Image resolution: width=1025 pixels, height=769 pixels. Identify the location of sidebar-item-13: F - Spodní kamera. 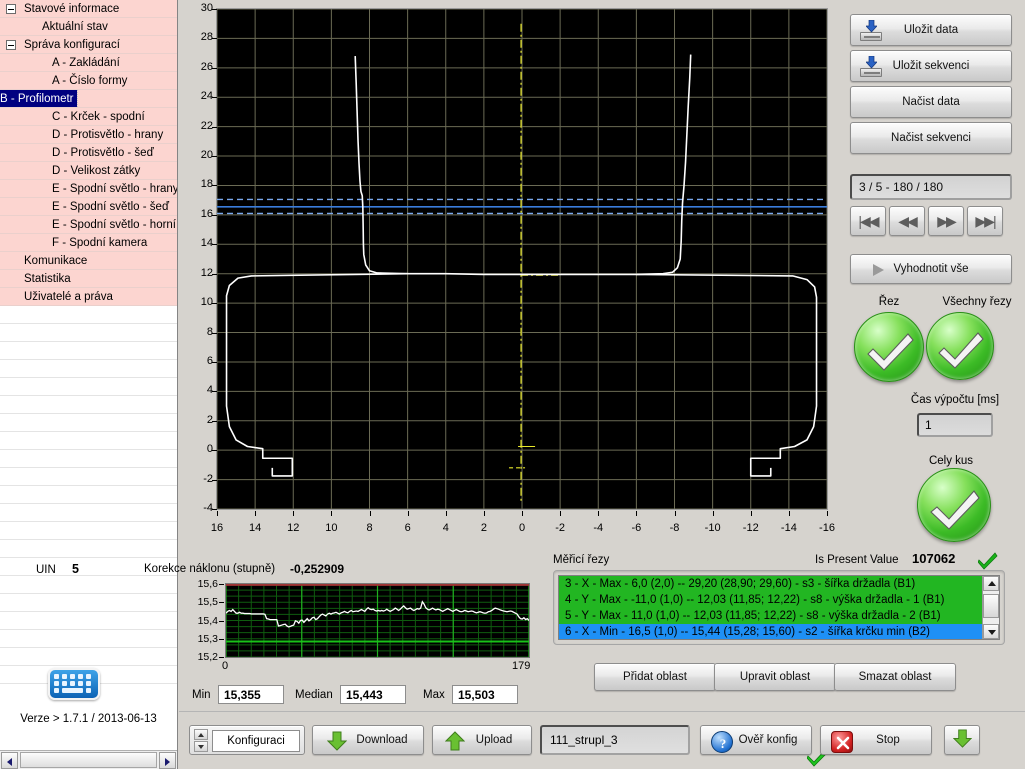
(88, 243).